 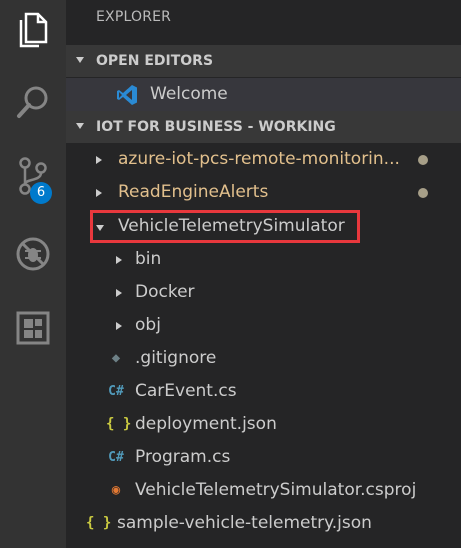 I want to click on tree-item-folder: Docker, so click(x=263, y=292).